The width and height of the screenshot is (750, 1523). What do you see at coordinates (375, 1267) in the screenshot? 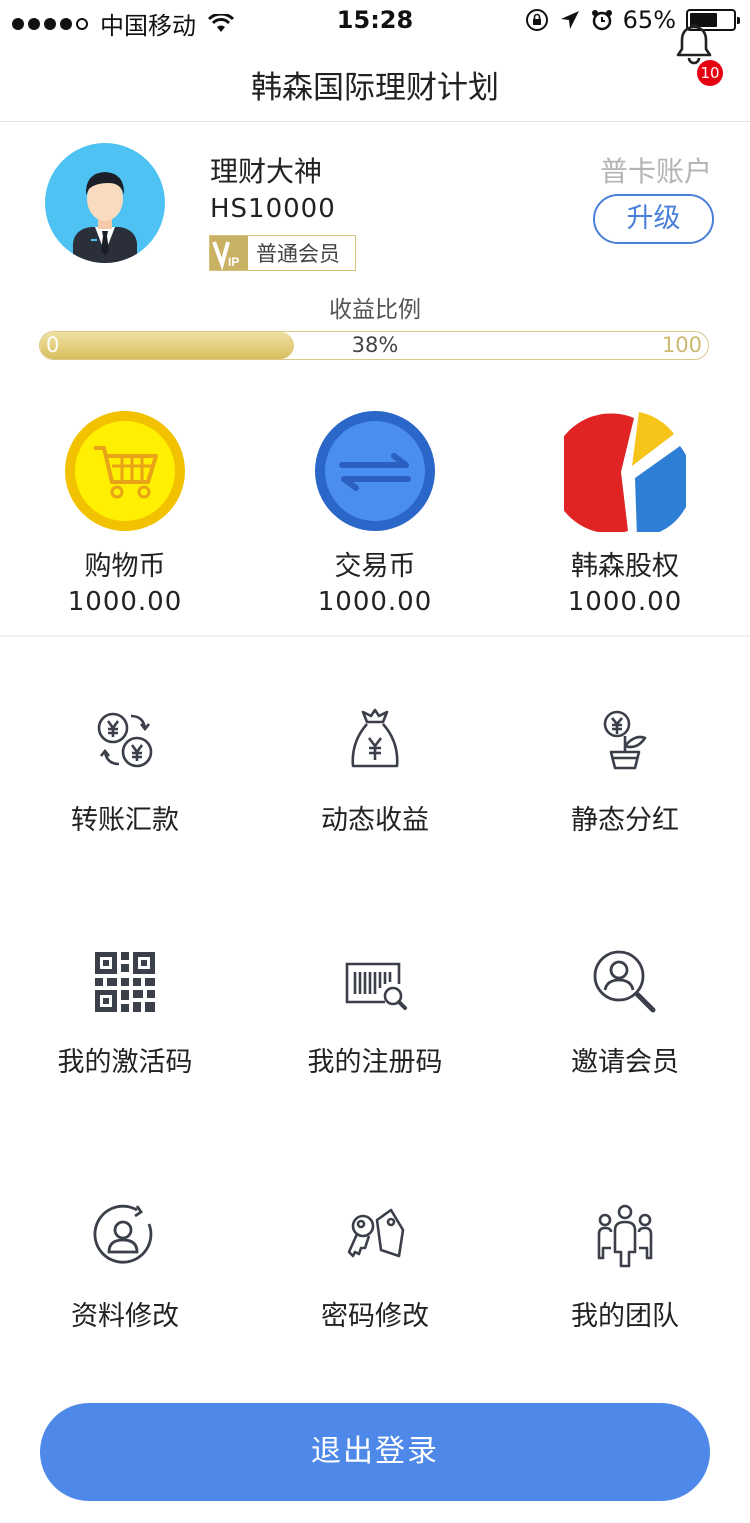
I see `menu-change-password: 密码修改` at bounding box center [375, 1267].